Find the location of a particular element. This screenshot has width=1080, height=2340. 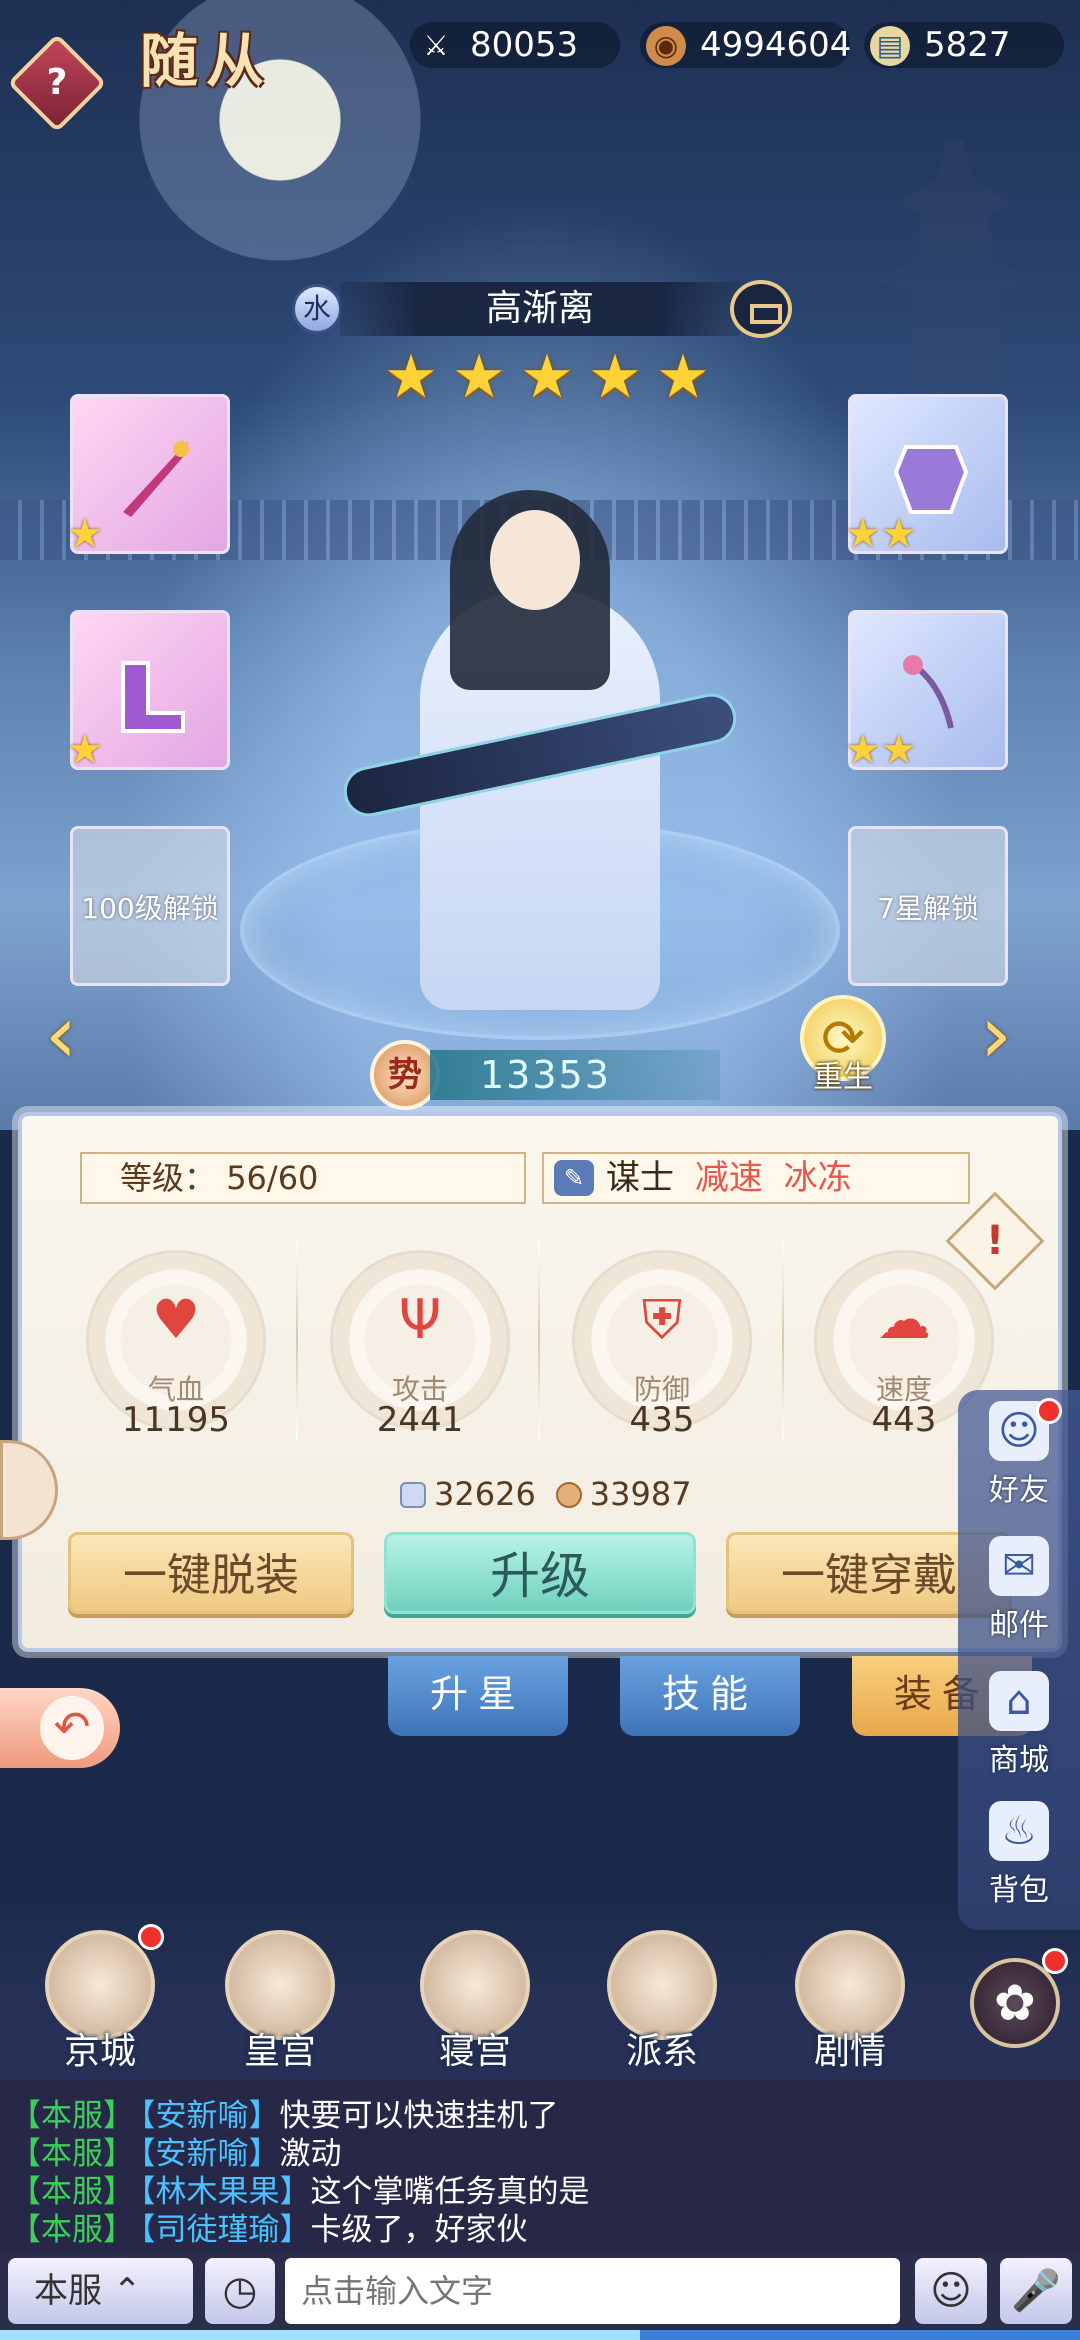

nav-label: 皇宫 is located at coordinates (279, 2051).